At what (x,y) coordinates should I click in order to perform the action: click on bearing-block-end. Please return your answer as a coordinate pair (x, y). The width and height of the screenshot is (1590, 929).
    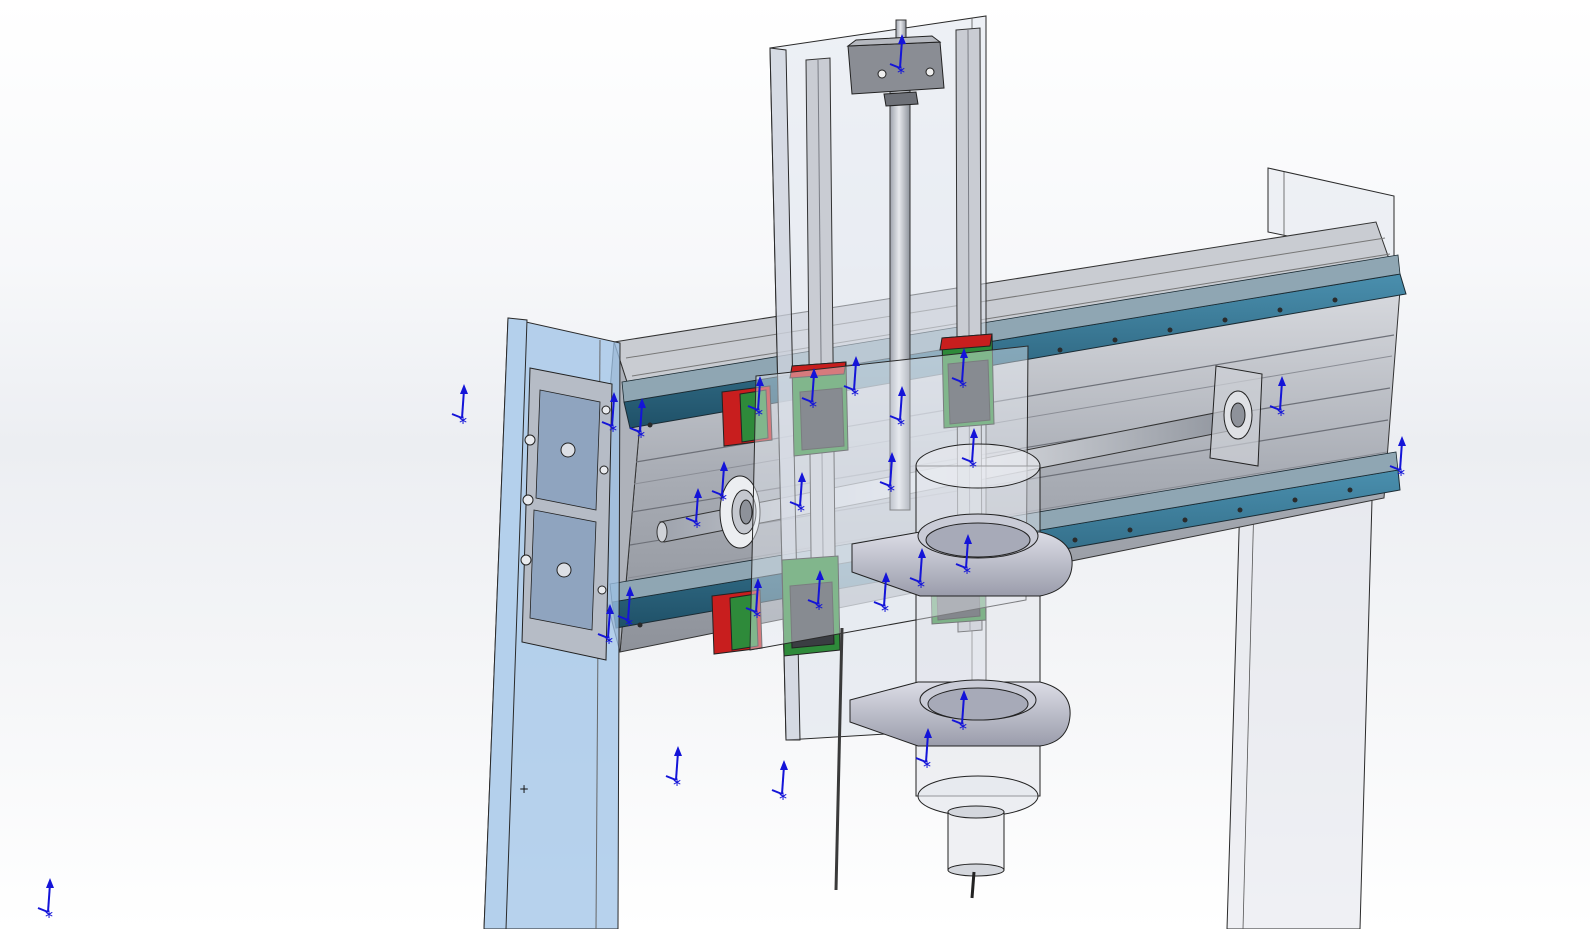
    Looking at the image, I should click on (1236, 416).